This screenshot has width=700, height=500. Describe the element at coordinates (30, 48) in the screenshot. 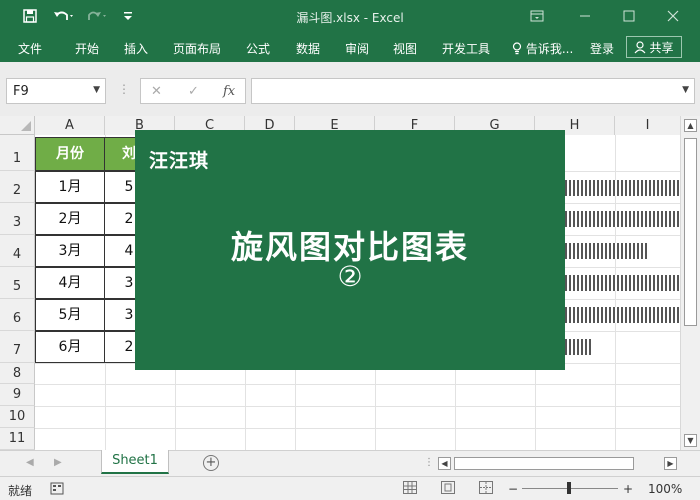

I see `tab-file: 文件` at that location.